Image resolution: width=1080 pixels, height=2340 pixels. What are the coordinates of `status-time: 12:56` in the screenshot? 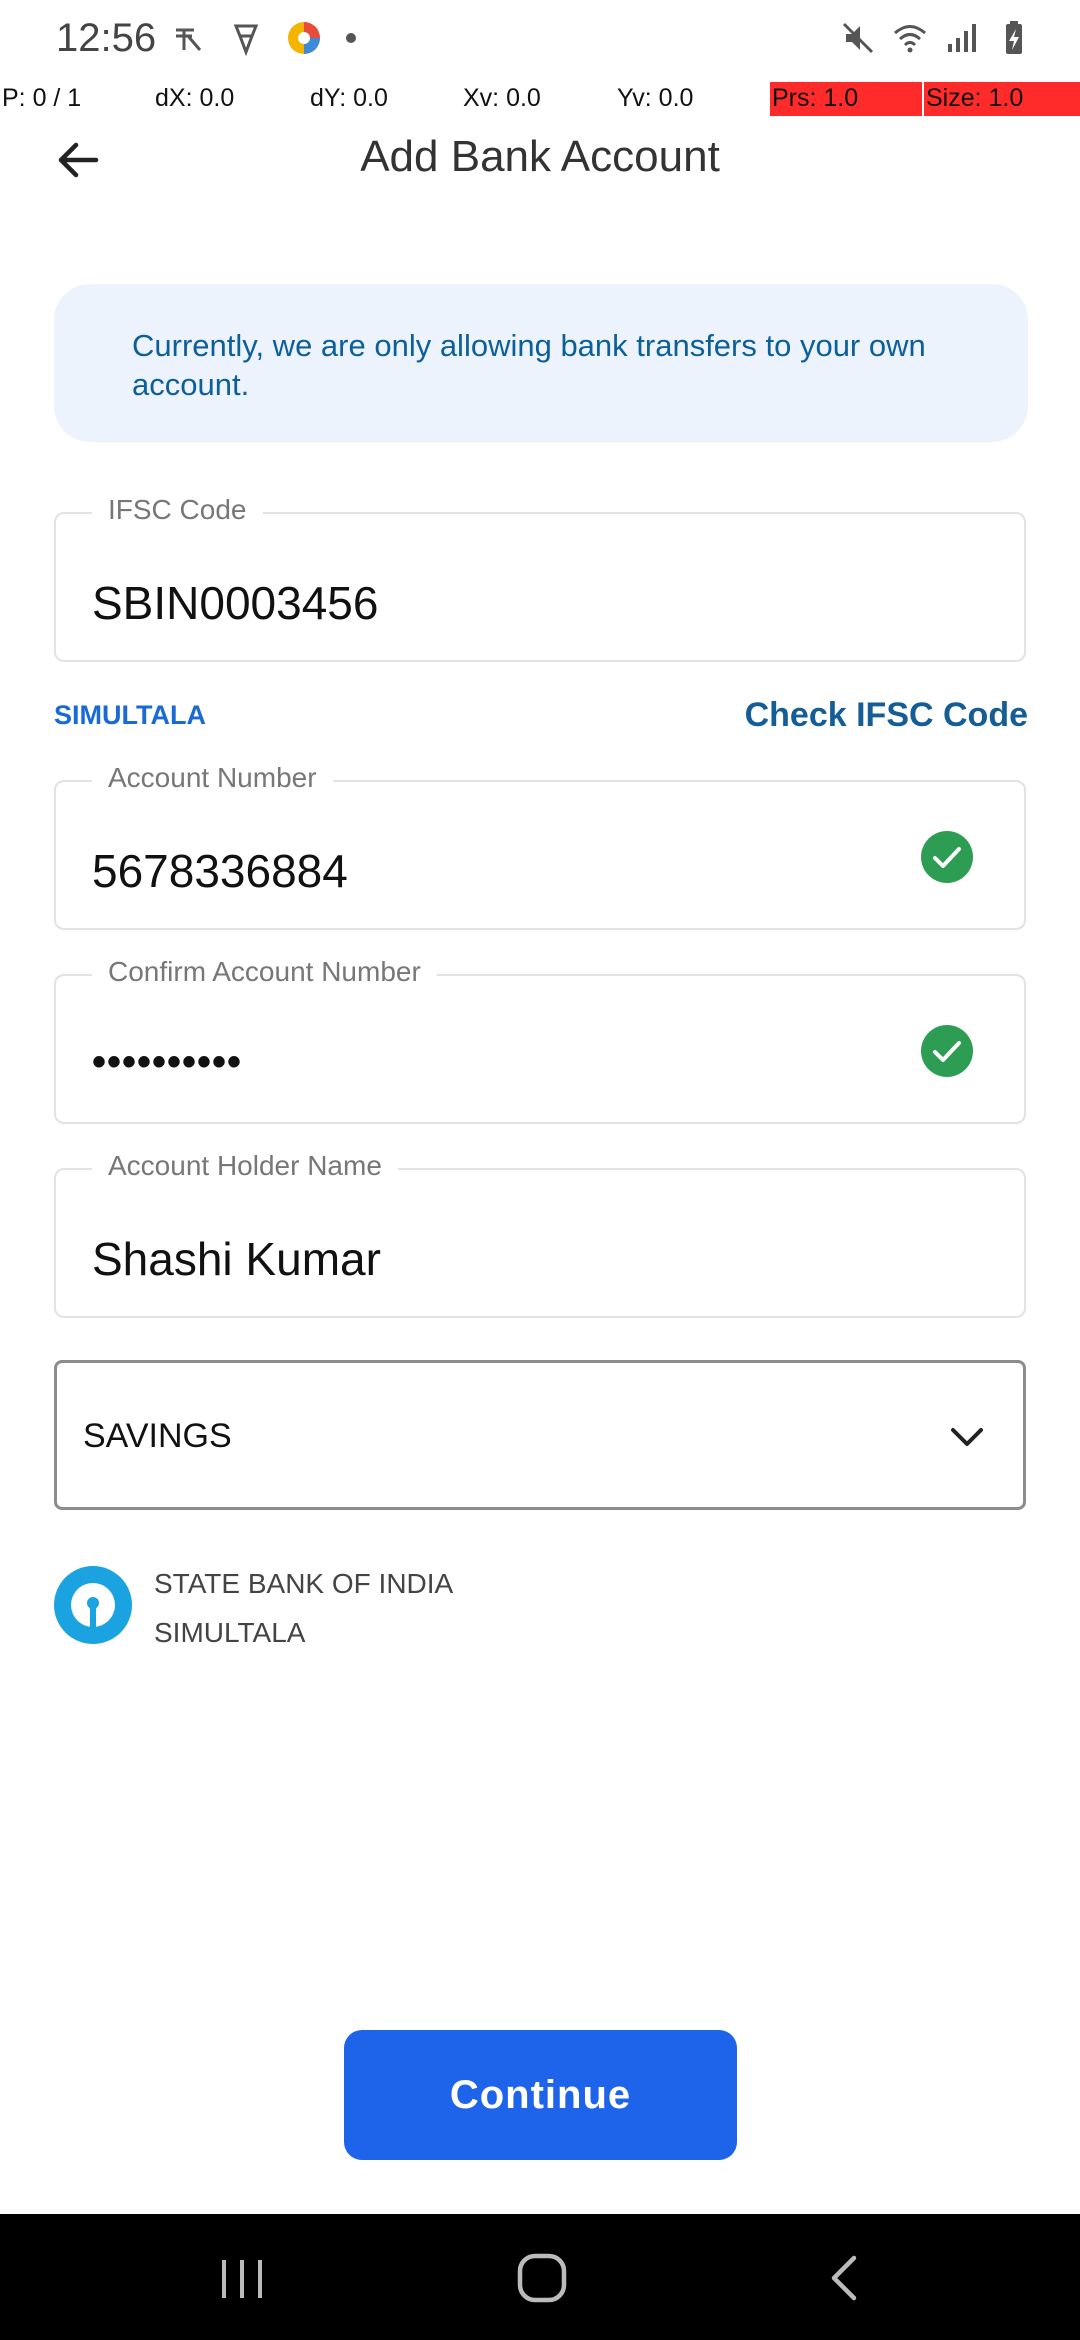 It's located at (106, 38).